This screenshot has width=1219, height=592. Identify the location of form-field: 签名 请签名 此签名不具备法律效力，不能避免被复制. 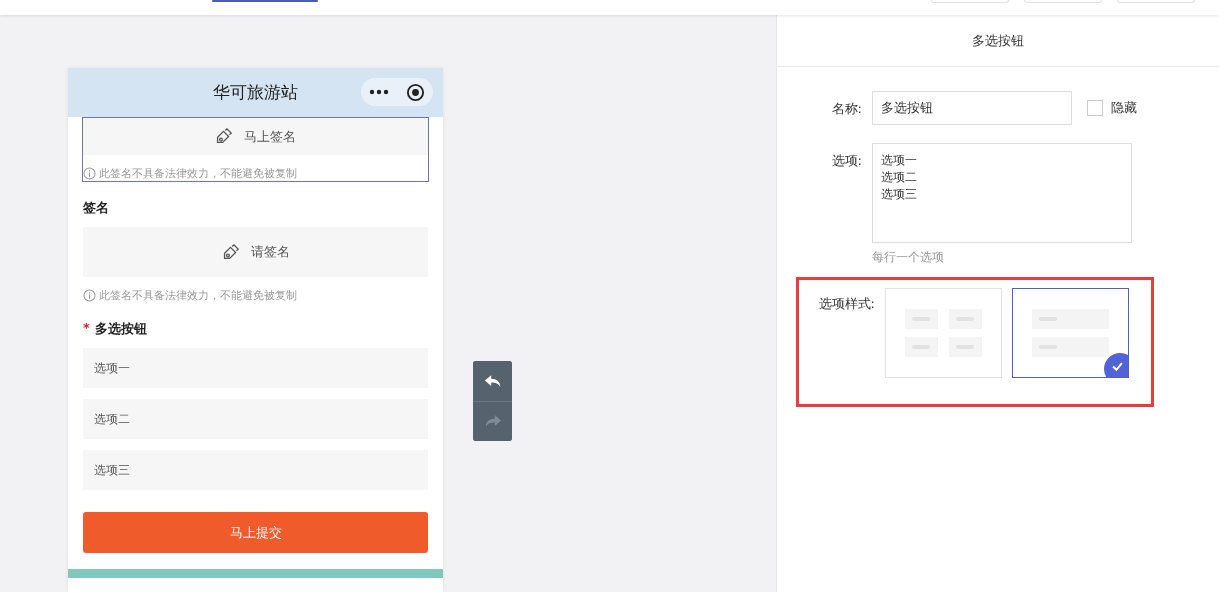
(255, 242).